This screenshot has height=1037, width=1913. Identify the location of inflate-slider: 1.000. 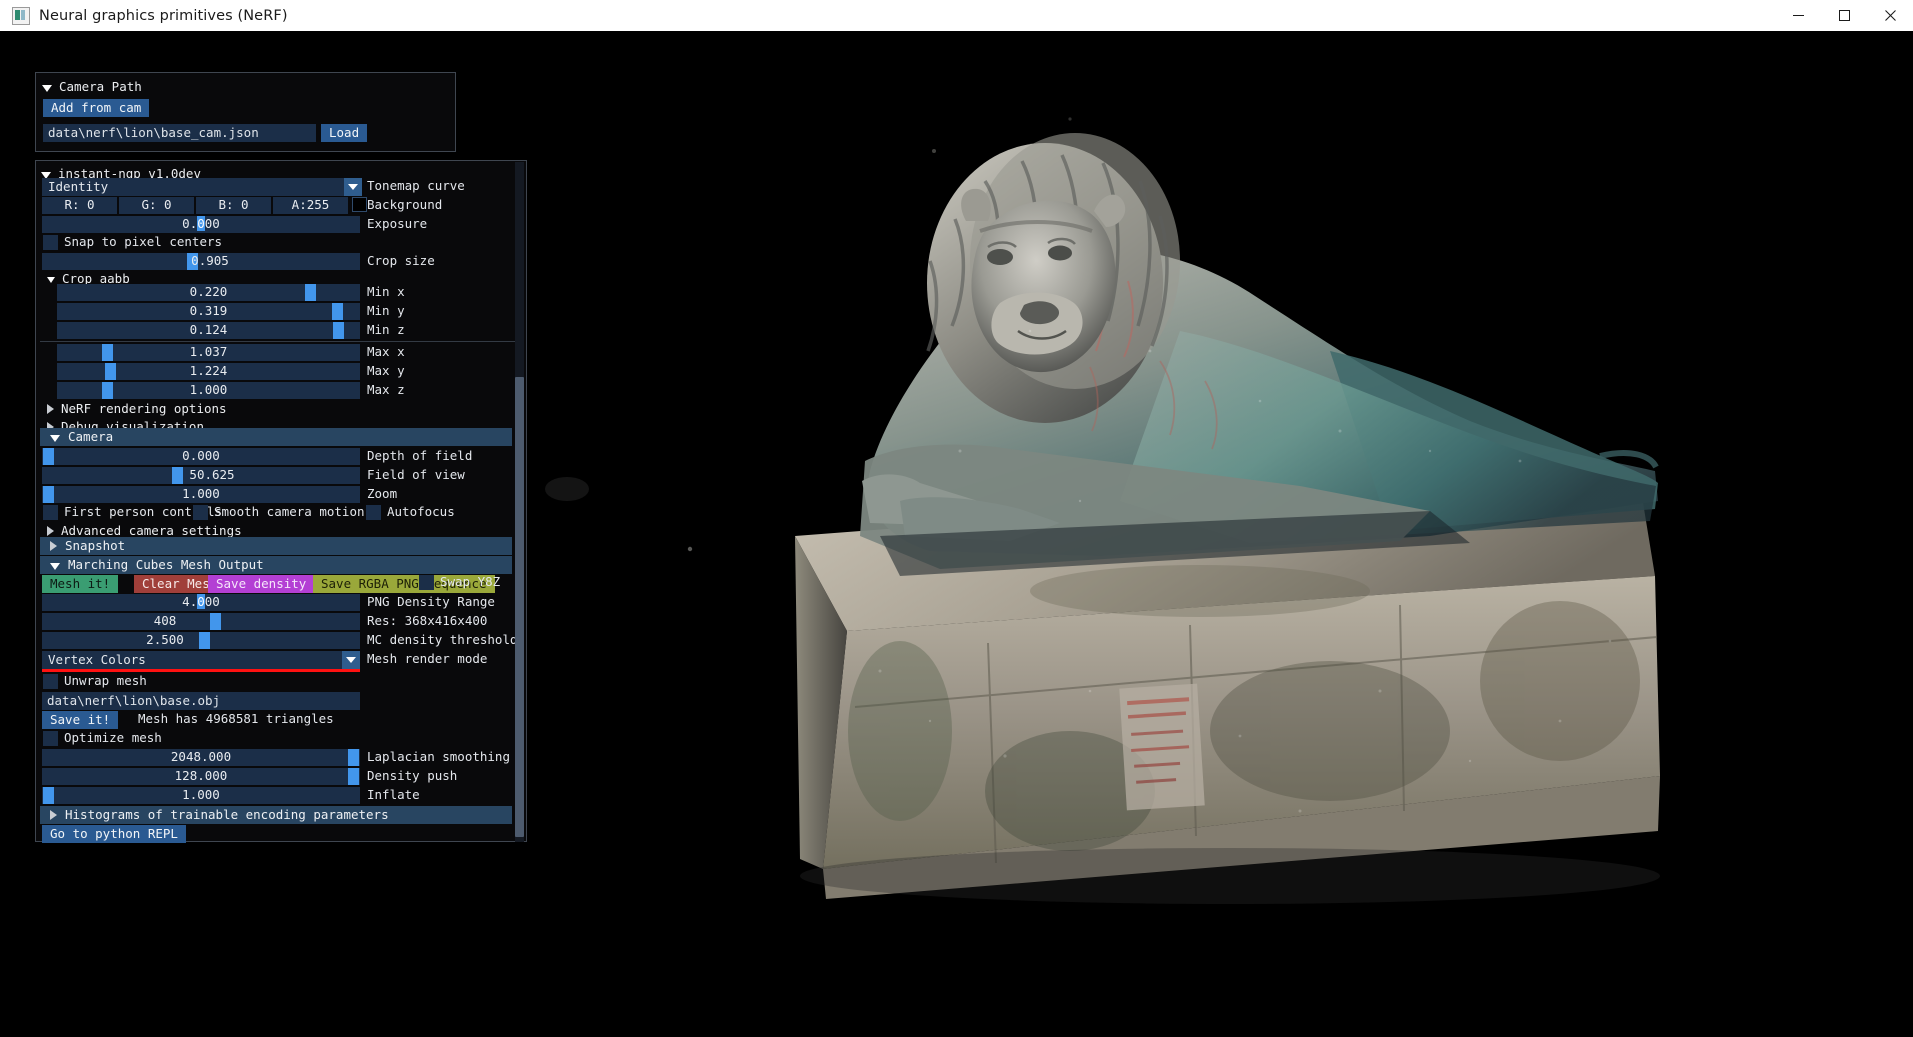
(201, 795).